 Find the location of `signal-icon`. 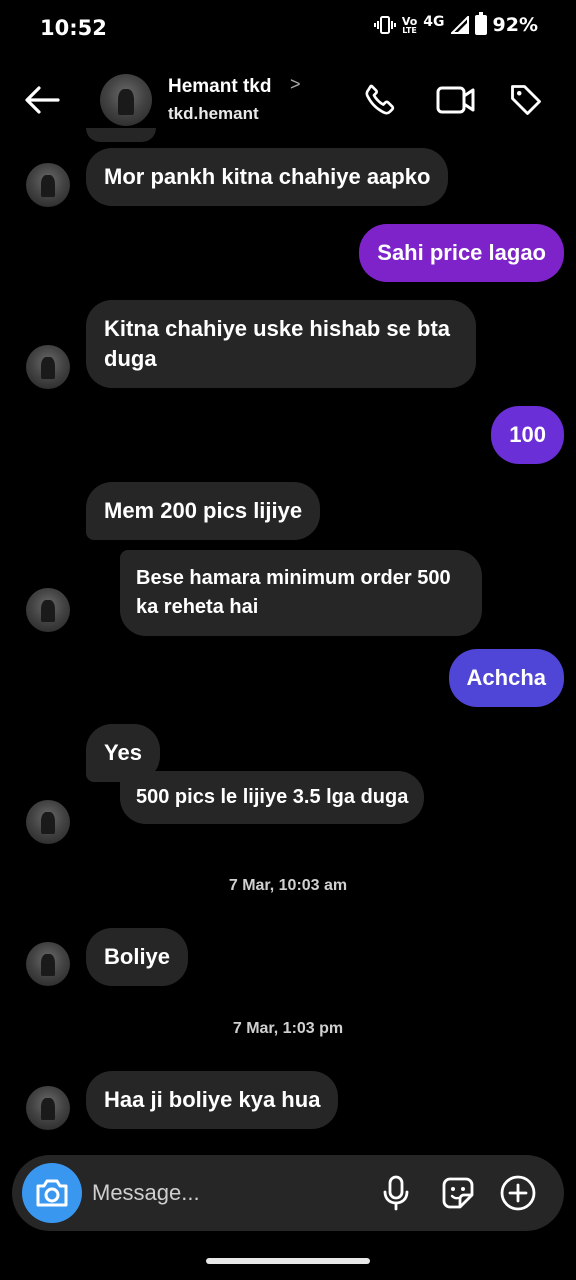

signal-icon is located at coordinates (459, 25).